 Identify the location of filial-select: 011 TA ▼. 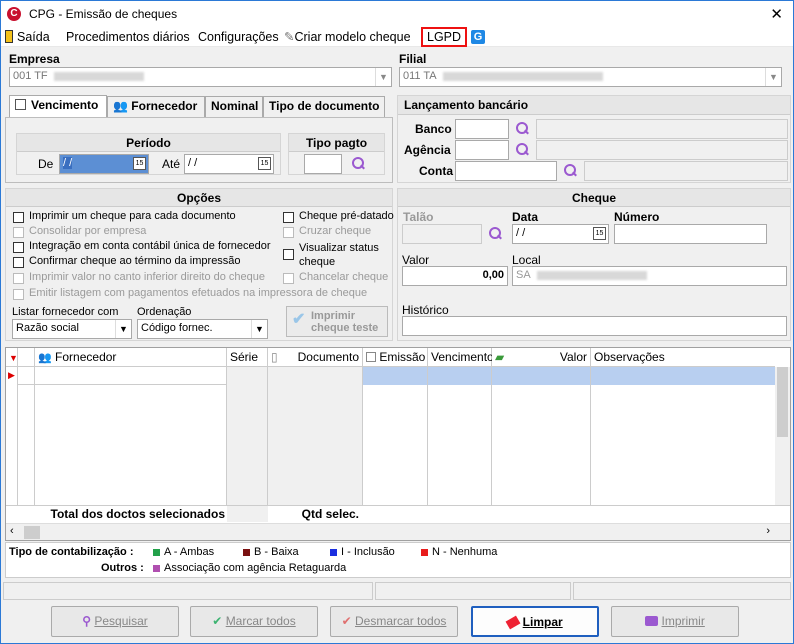
(590, 77).